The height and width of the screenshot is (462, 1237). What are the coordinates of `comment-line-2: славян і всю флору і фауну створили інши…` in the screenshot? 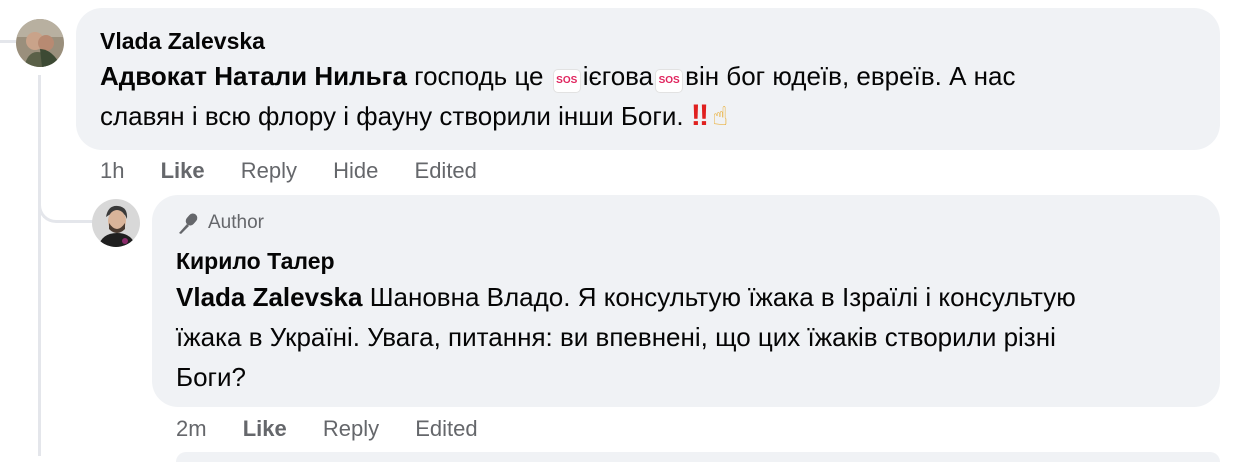 It's located at (650, 116).